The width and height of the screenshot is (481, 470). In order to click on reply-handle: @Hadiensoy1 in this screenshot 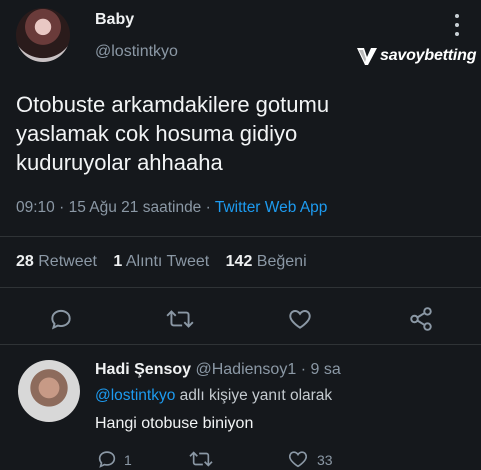, I will do `click(245, 369)`.